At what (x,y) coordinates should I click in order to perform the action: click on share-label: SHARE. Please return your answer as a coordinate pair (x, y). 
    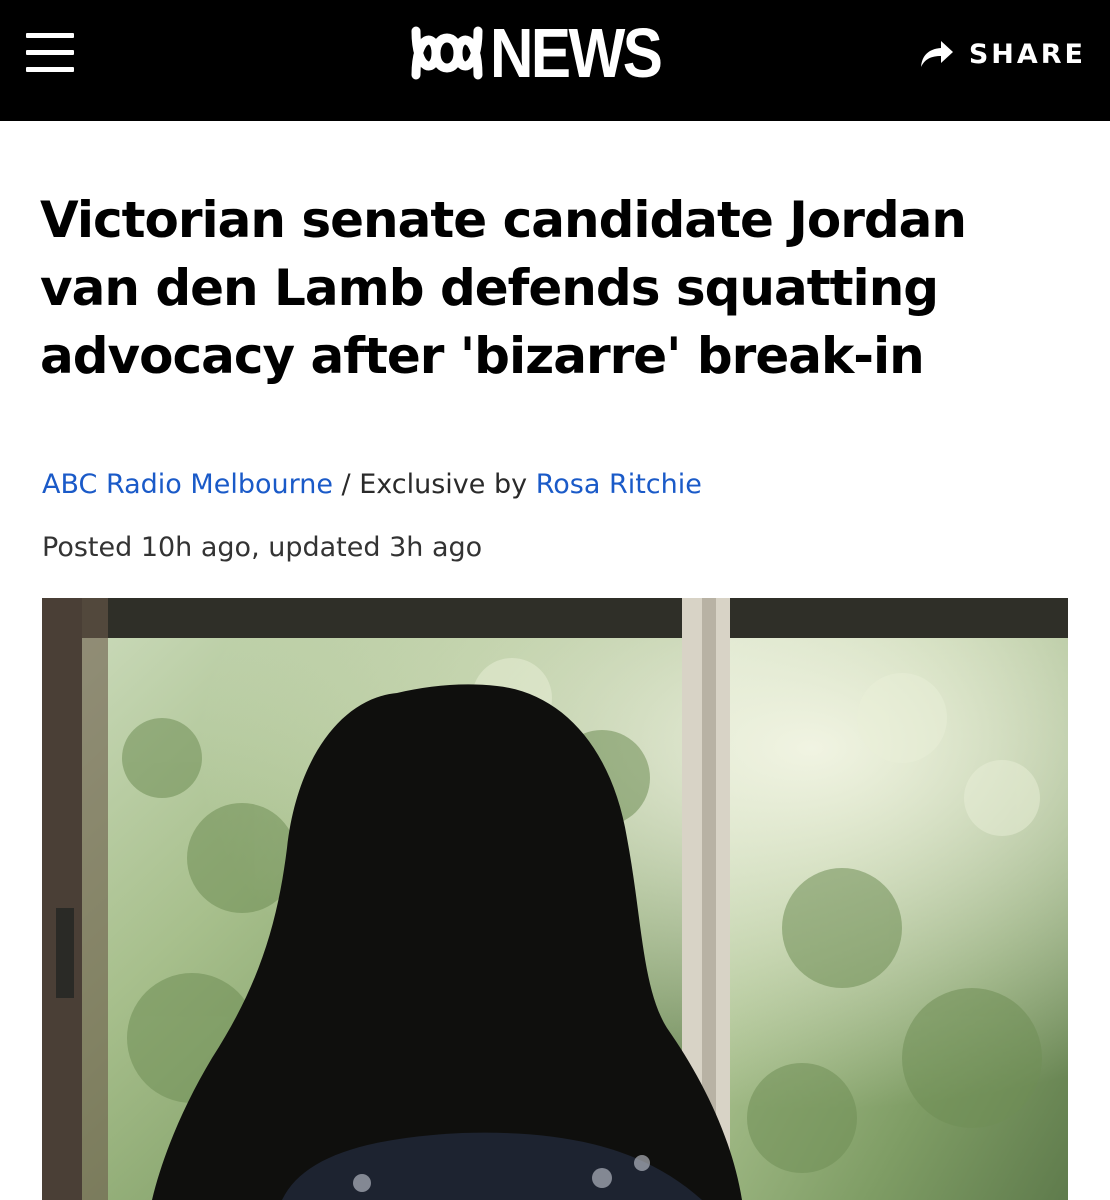
    Looking at the image, I should click on (1027, 54).